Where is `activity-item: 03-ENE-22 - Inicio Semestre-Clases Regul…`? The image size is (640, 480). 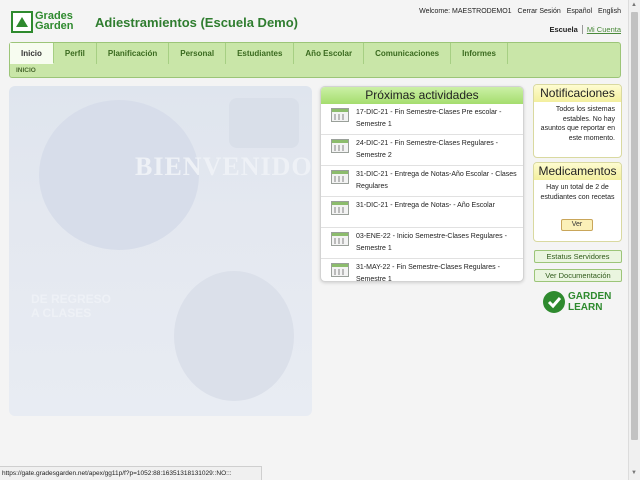
activity-item: 03-ENE-22 - Inicio Semestre-Clases Regul… is located at coordinates (422, 243).